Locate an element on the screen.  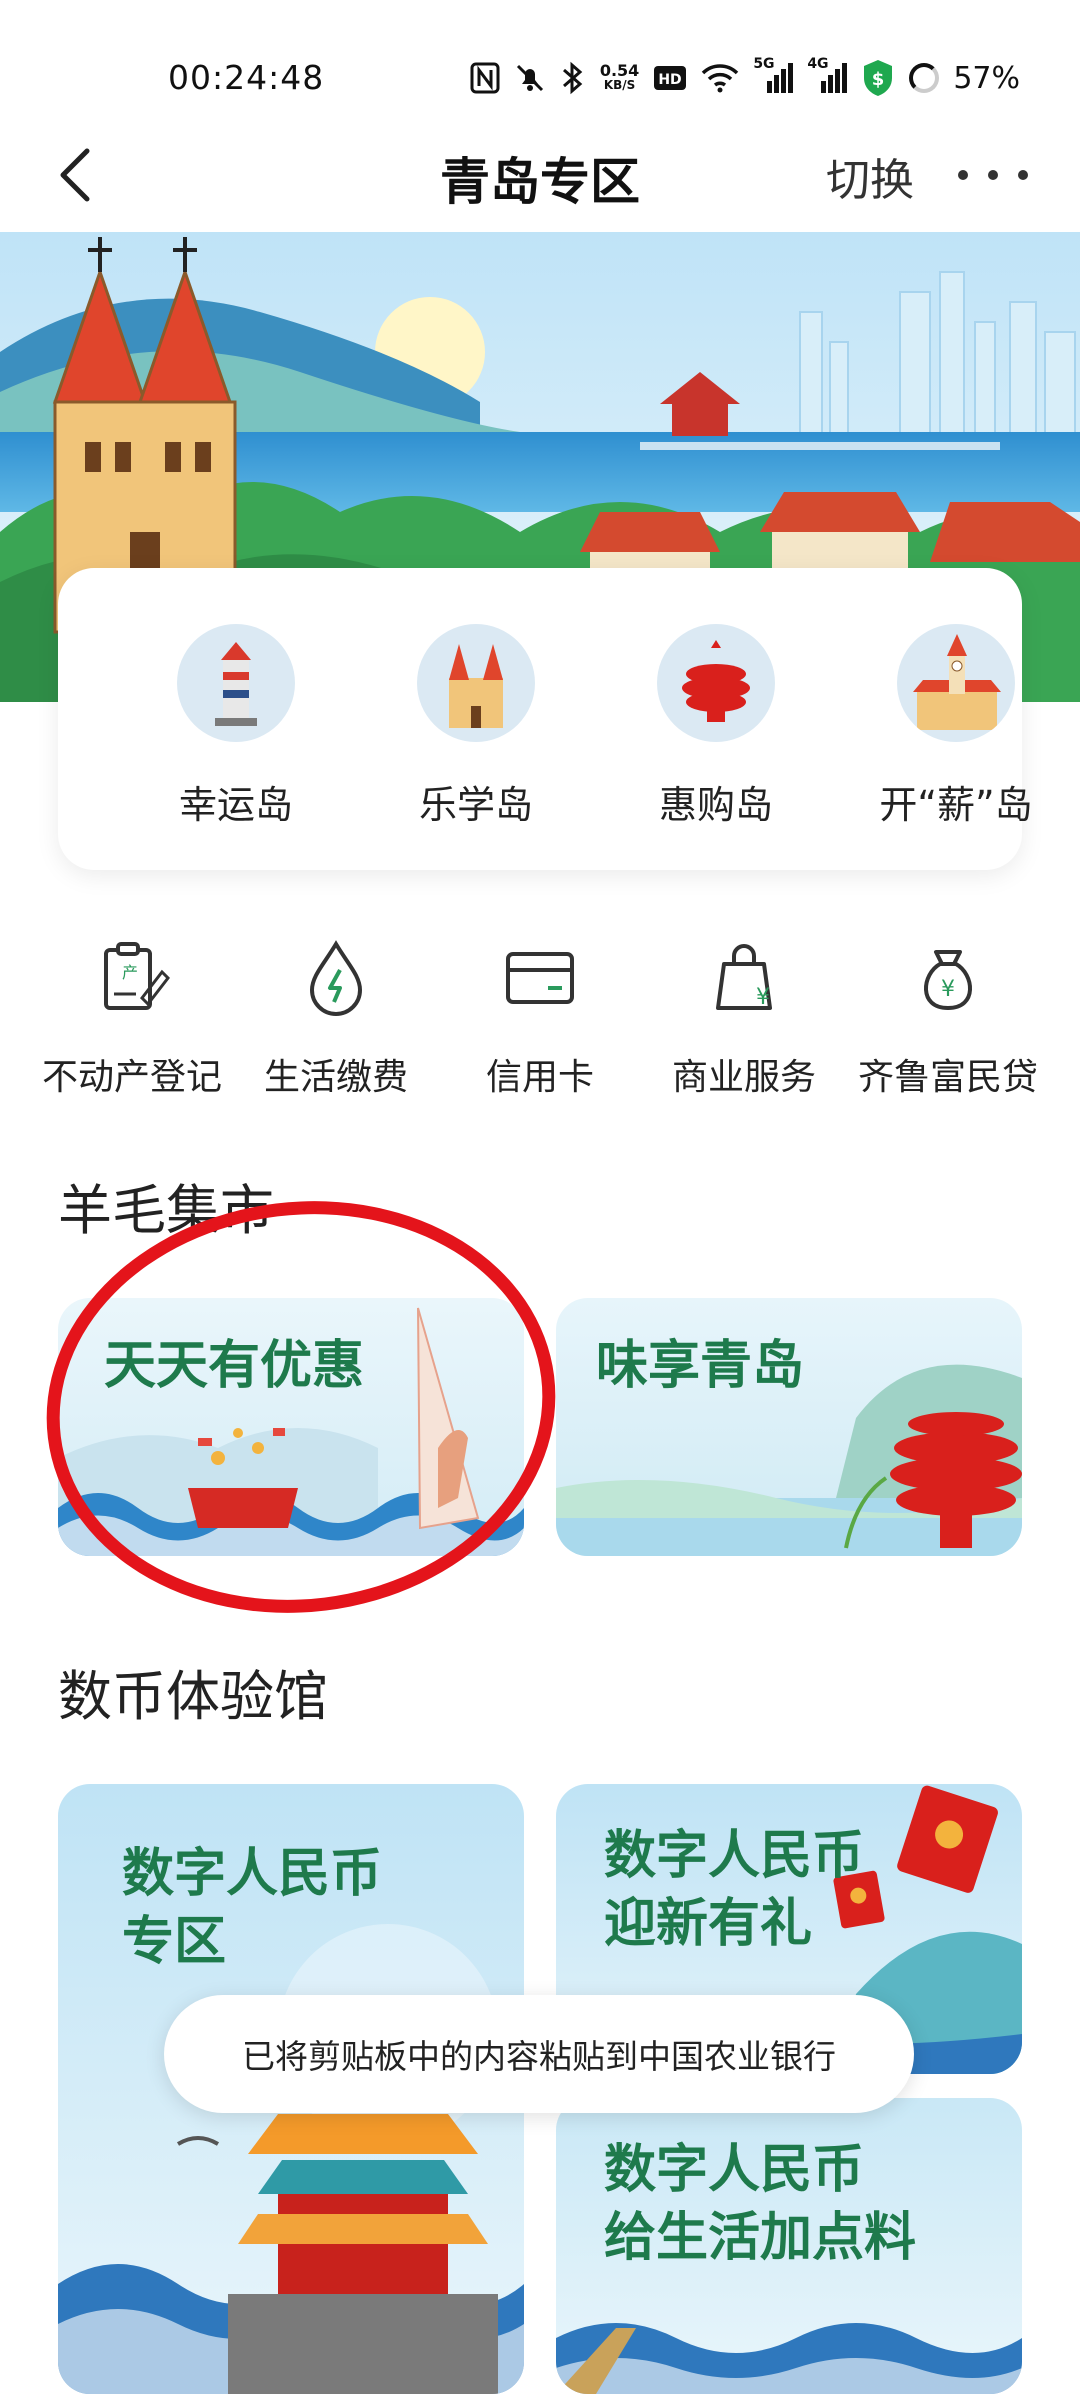
more-options-button is located at coordinates (993, 175).